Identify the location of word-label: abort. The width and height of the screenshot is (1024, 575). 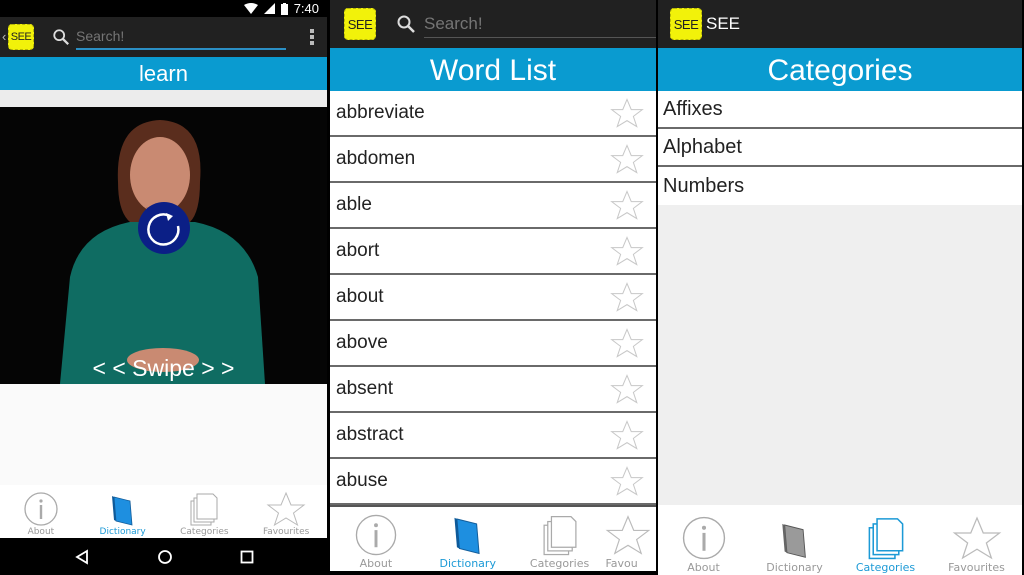
(358, 250).